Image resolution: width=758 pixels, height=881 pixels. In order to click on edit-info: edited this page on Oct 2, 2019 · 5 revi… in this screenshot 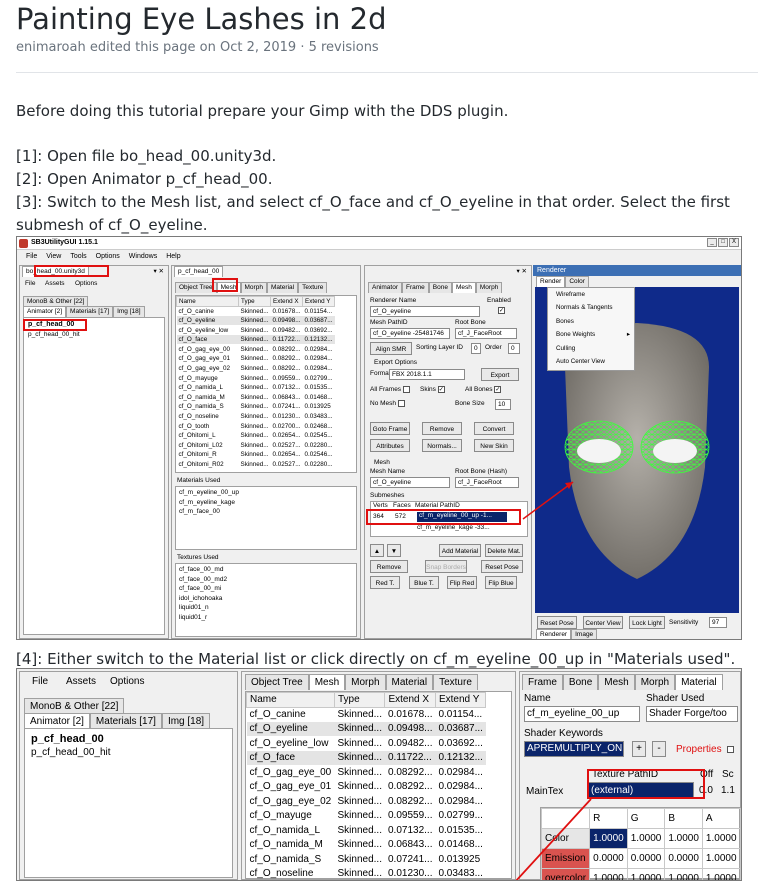, I will do `click(234, 47)`.